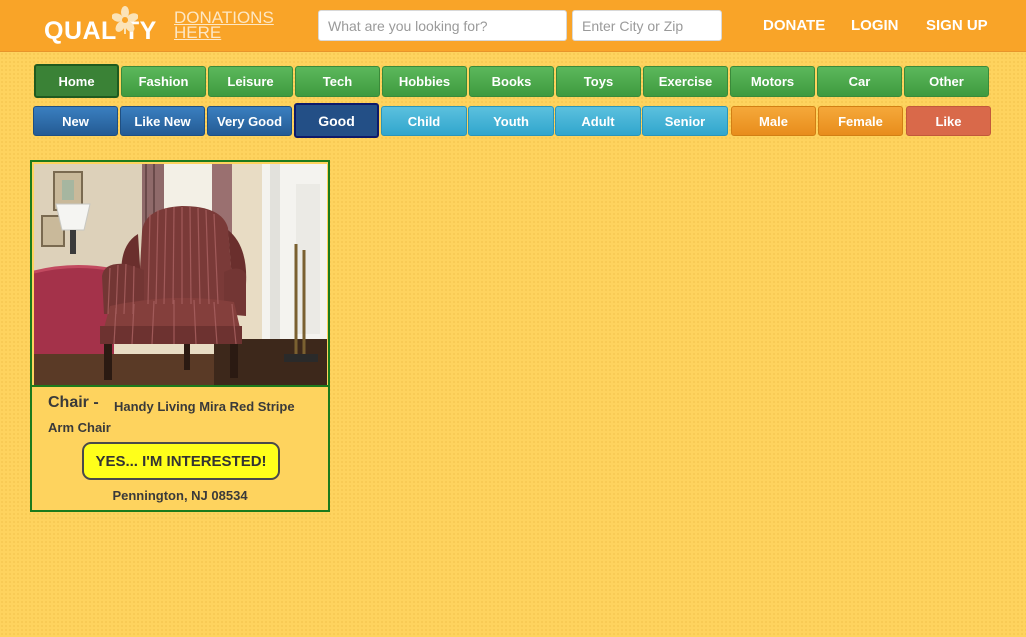 Image resolution: width=1026 pixels, height=637 pixels. Describe the element at coordinates (685, 121) in the screenshot. I see `filter-senior: Senior` at that location.